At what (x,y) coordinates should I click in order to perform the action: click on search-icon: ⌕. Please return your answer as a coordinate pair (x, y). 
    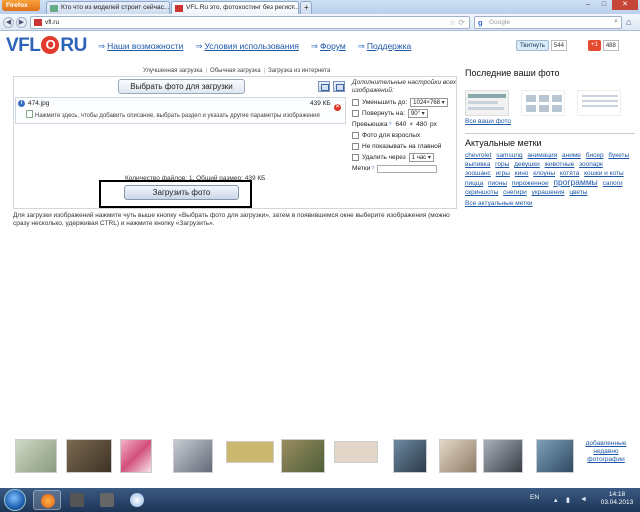
    Looking at the image, I should click on (616, 22).